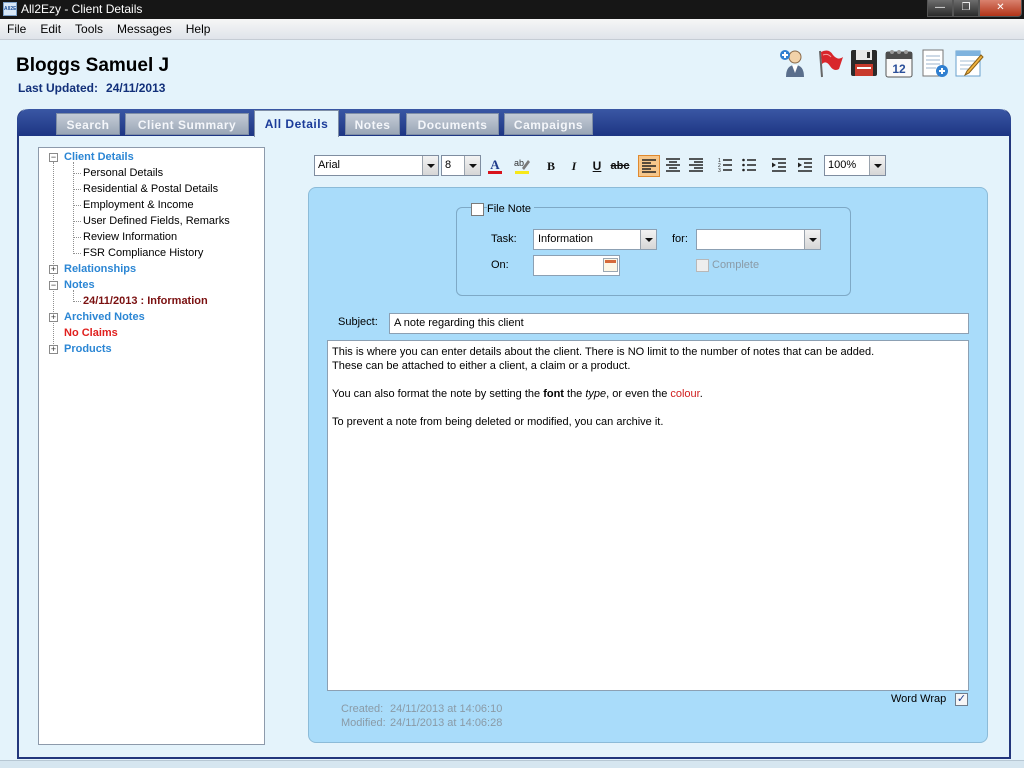 This screenshot has width=1024, height=768. I want to click on bullet-list-icon, so click(749, 165).